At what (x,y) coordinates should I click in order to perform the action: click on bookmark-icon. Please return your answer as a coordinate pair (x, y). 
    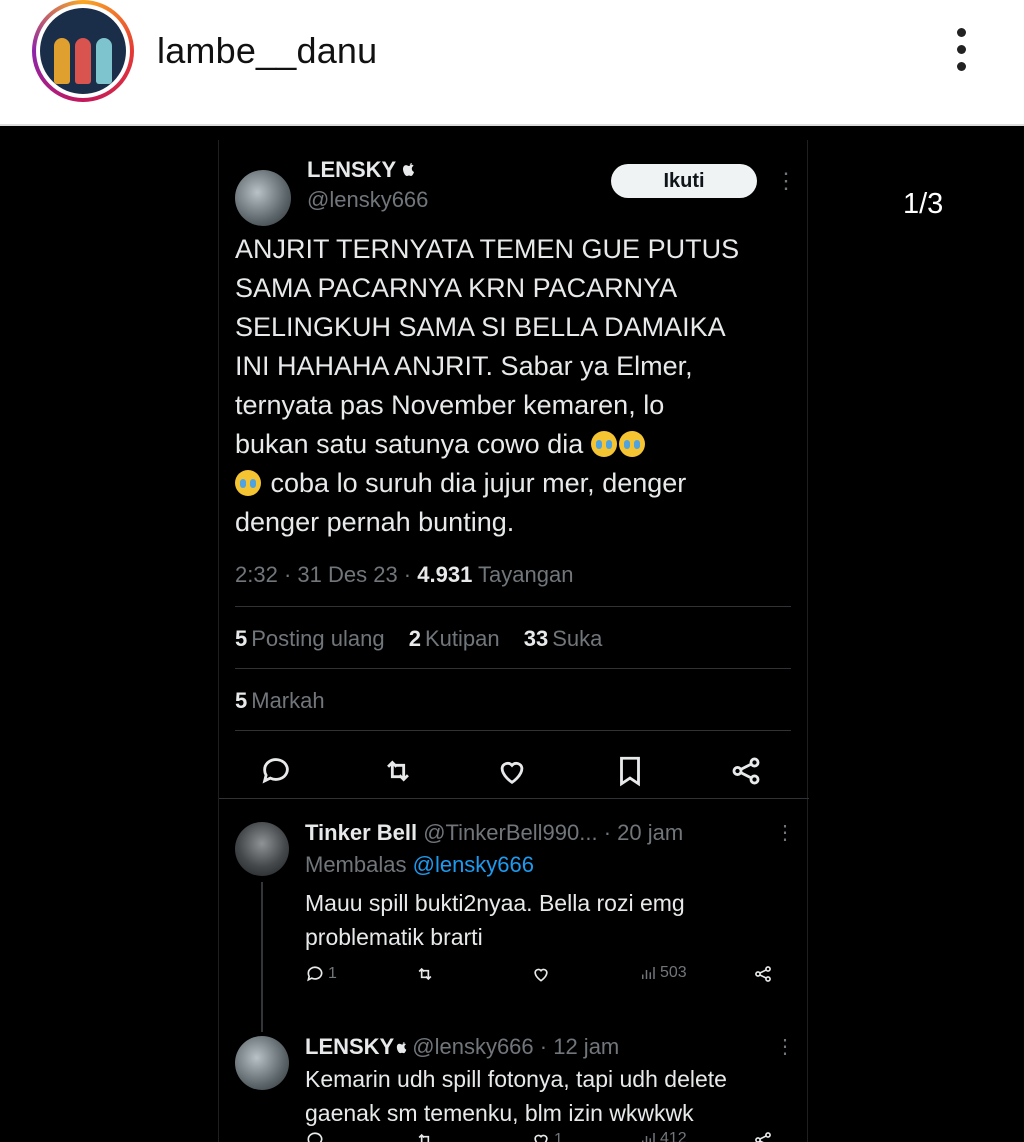
    Looking at the image, I should click on (630, 771).